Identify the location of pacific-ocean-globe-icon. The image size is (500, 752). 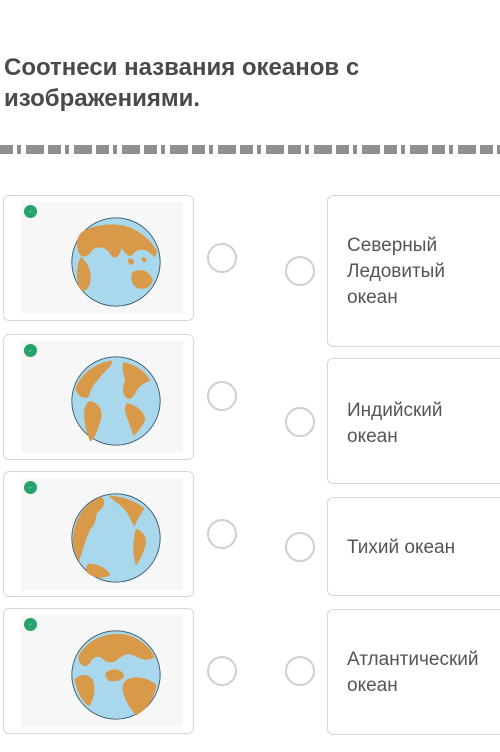
(116, 538).